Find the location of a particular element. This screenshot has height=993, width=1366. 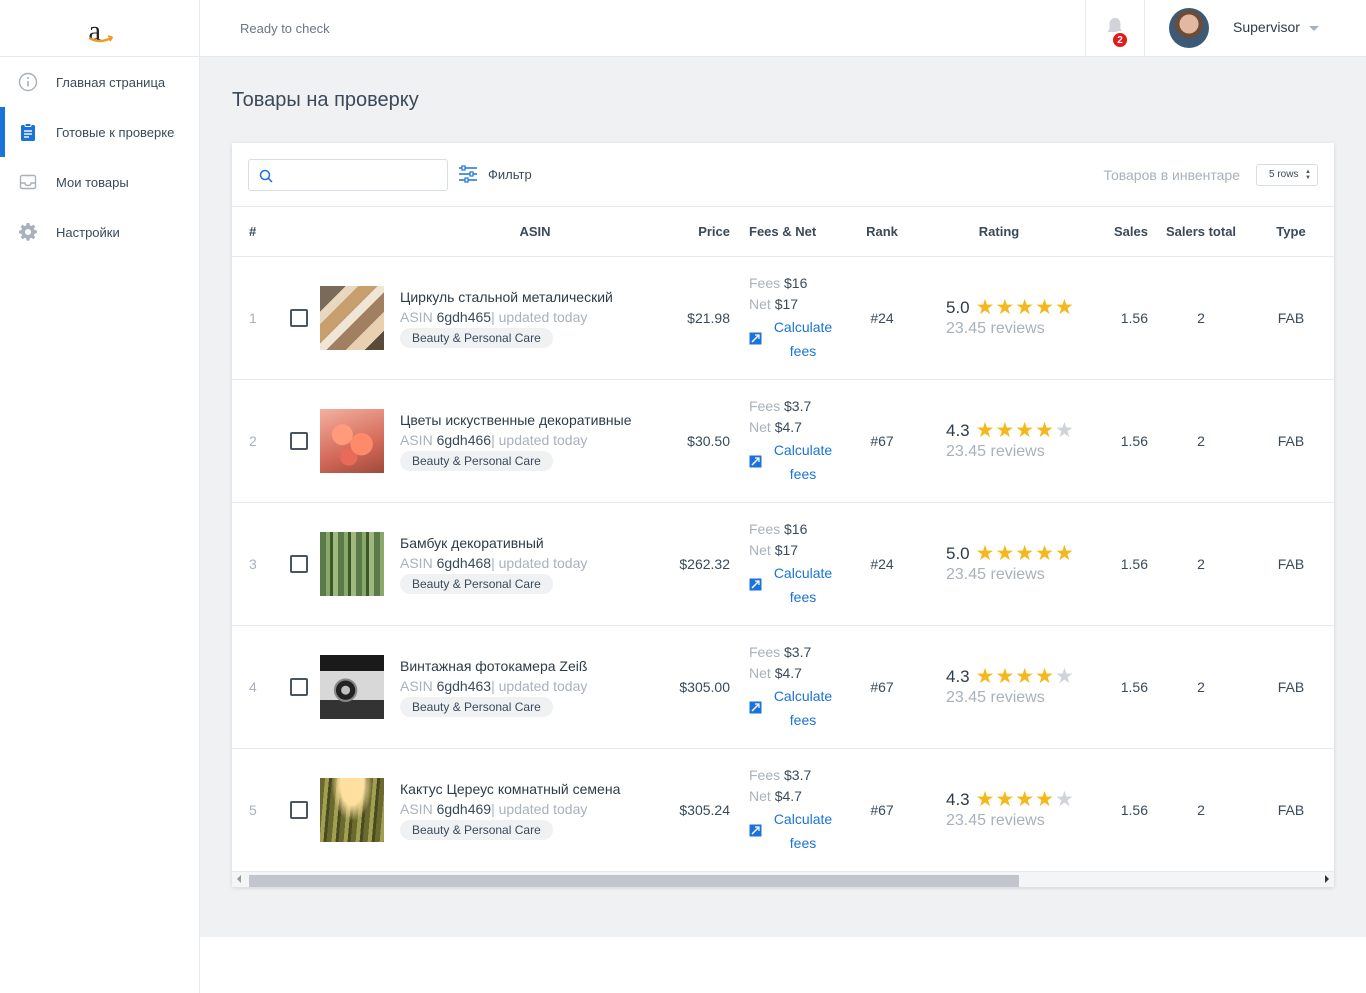

search-input is located at coordinates (359, 175).